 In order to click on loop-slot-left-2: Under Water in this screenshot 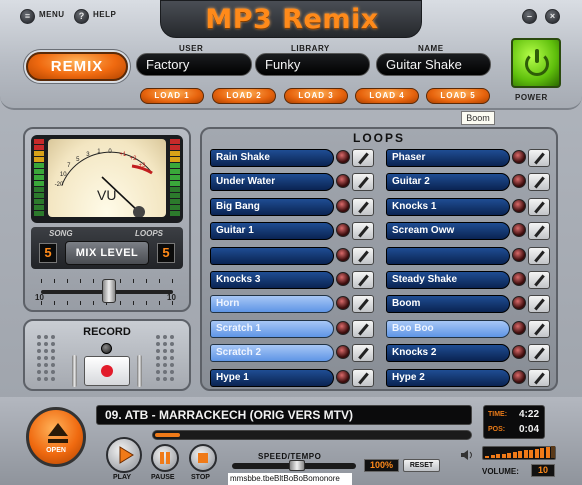, I will do `click(293, 182)`.